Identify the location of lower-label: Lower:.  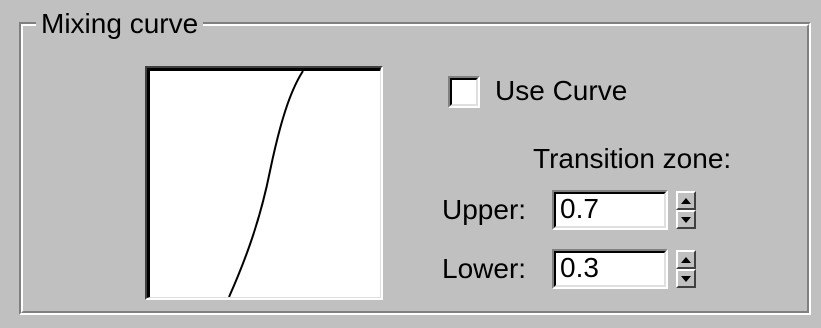
(484, 268).